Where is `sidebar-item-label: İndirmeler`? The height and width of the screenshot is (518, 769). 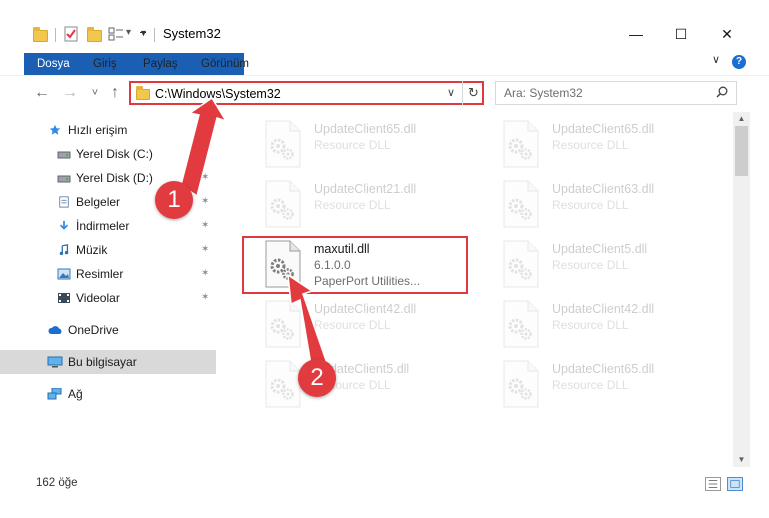
sidebar-item-label: İndirmeler is located at coordinates (103, 226).